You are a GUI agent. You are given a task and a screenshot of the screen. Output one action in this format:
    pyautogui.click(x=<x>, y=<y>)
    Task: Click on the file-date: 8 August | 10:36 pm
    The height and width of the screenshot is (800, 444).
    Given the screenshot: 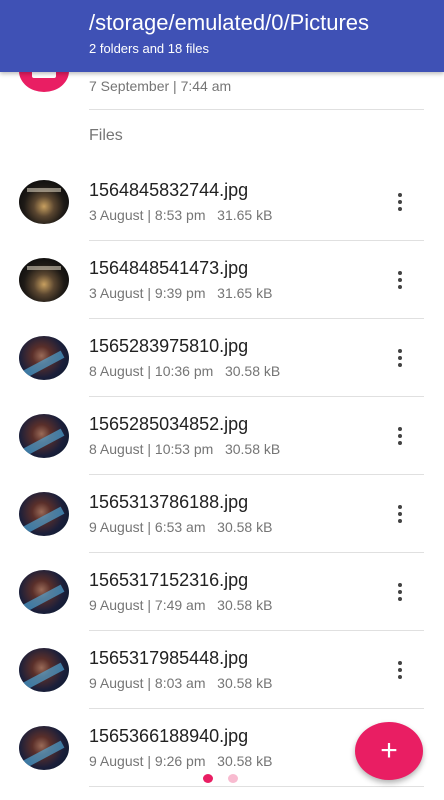 What is the action you would take?
    pyautogui.click(x=151, y=371)
    